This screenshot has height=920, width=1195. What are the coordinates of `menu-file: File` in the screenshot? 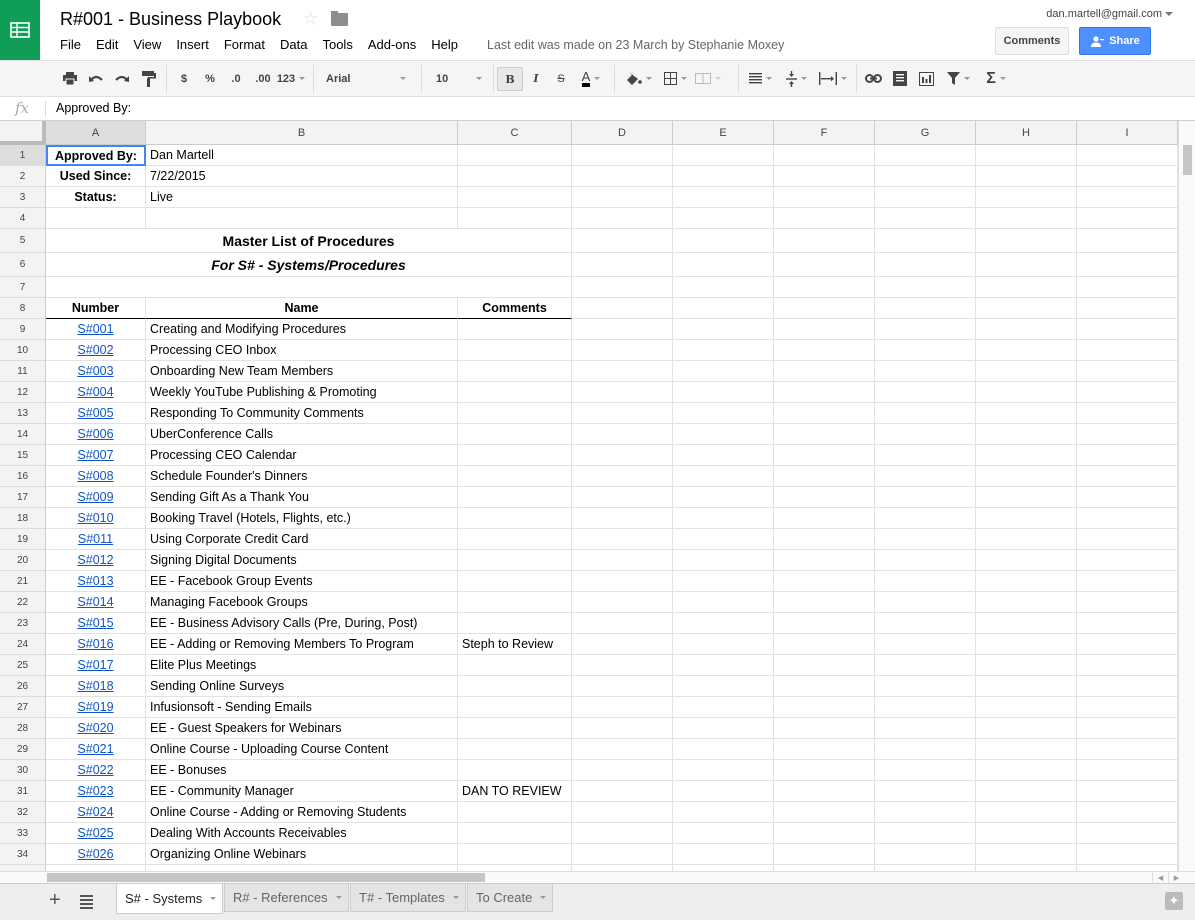 It's located at (70, 44).